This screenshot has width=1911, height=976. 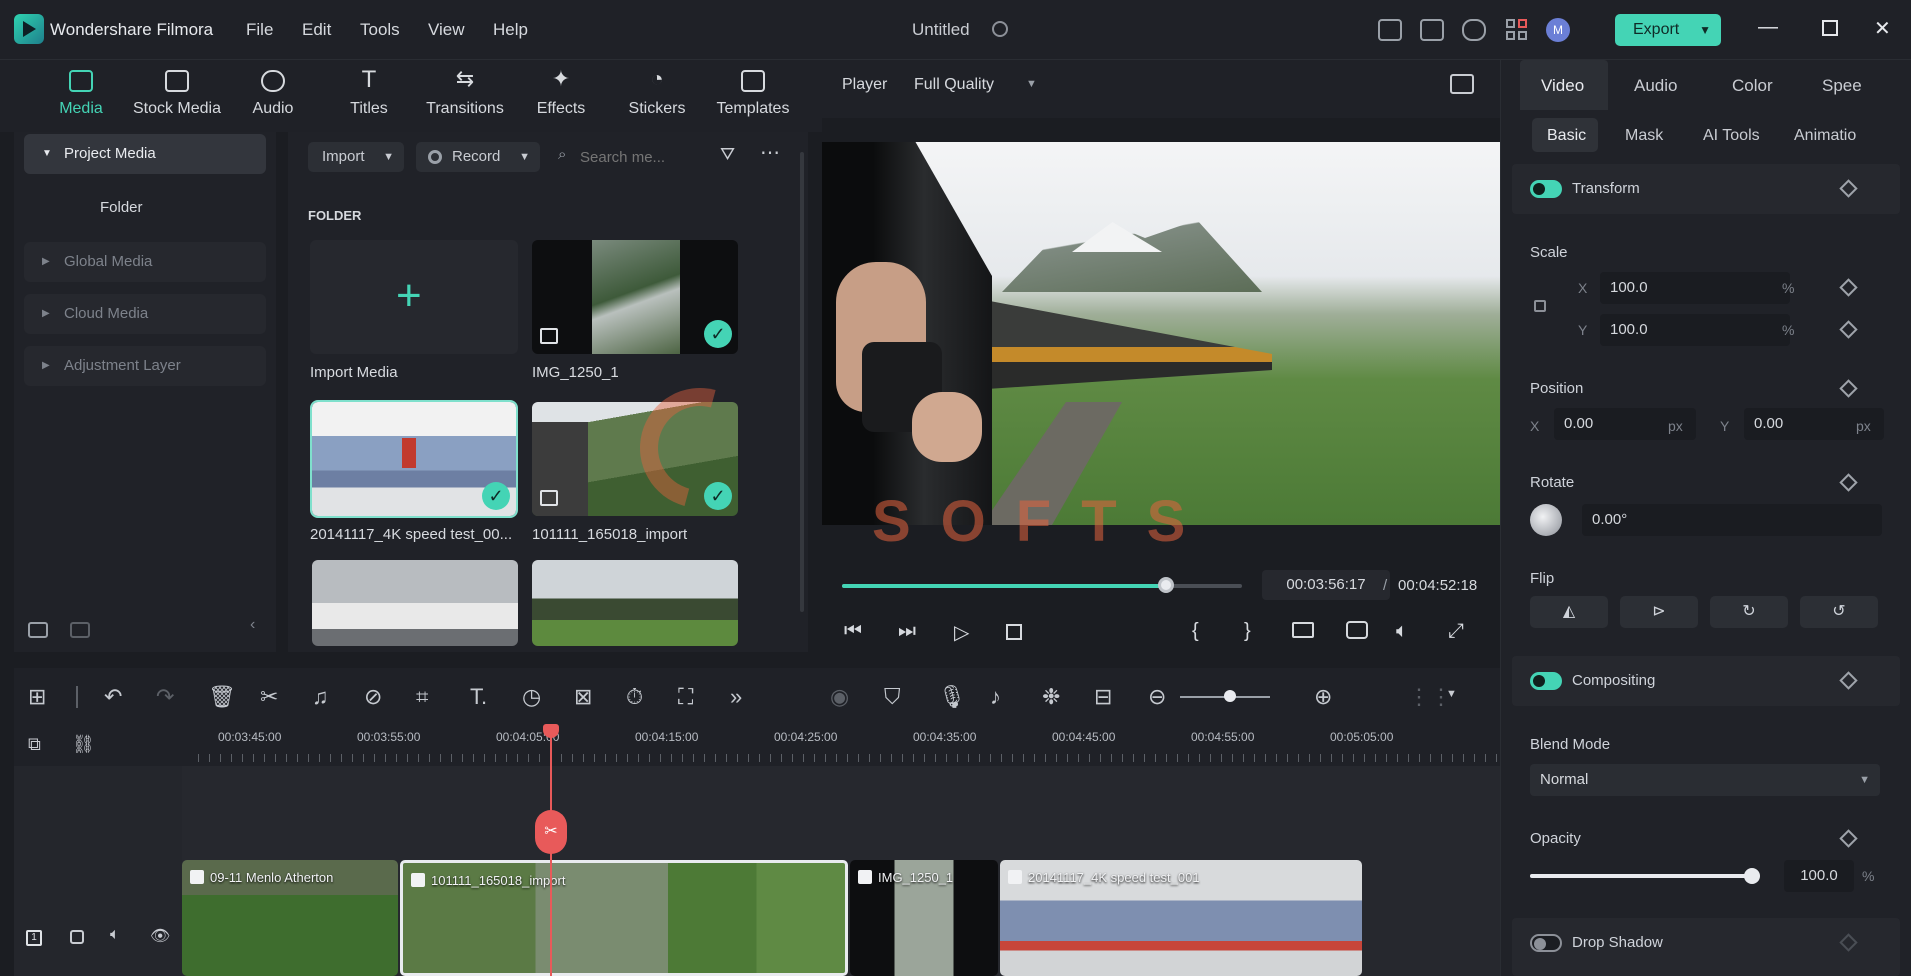 What do you see at coordinates (177, 96) in the screenshot?
I see `tab-stock-media: Stock Media` at bounding box center [177, 96].